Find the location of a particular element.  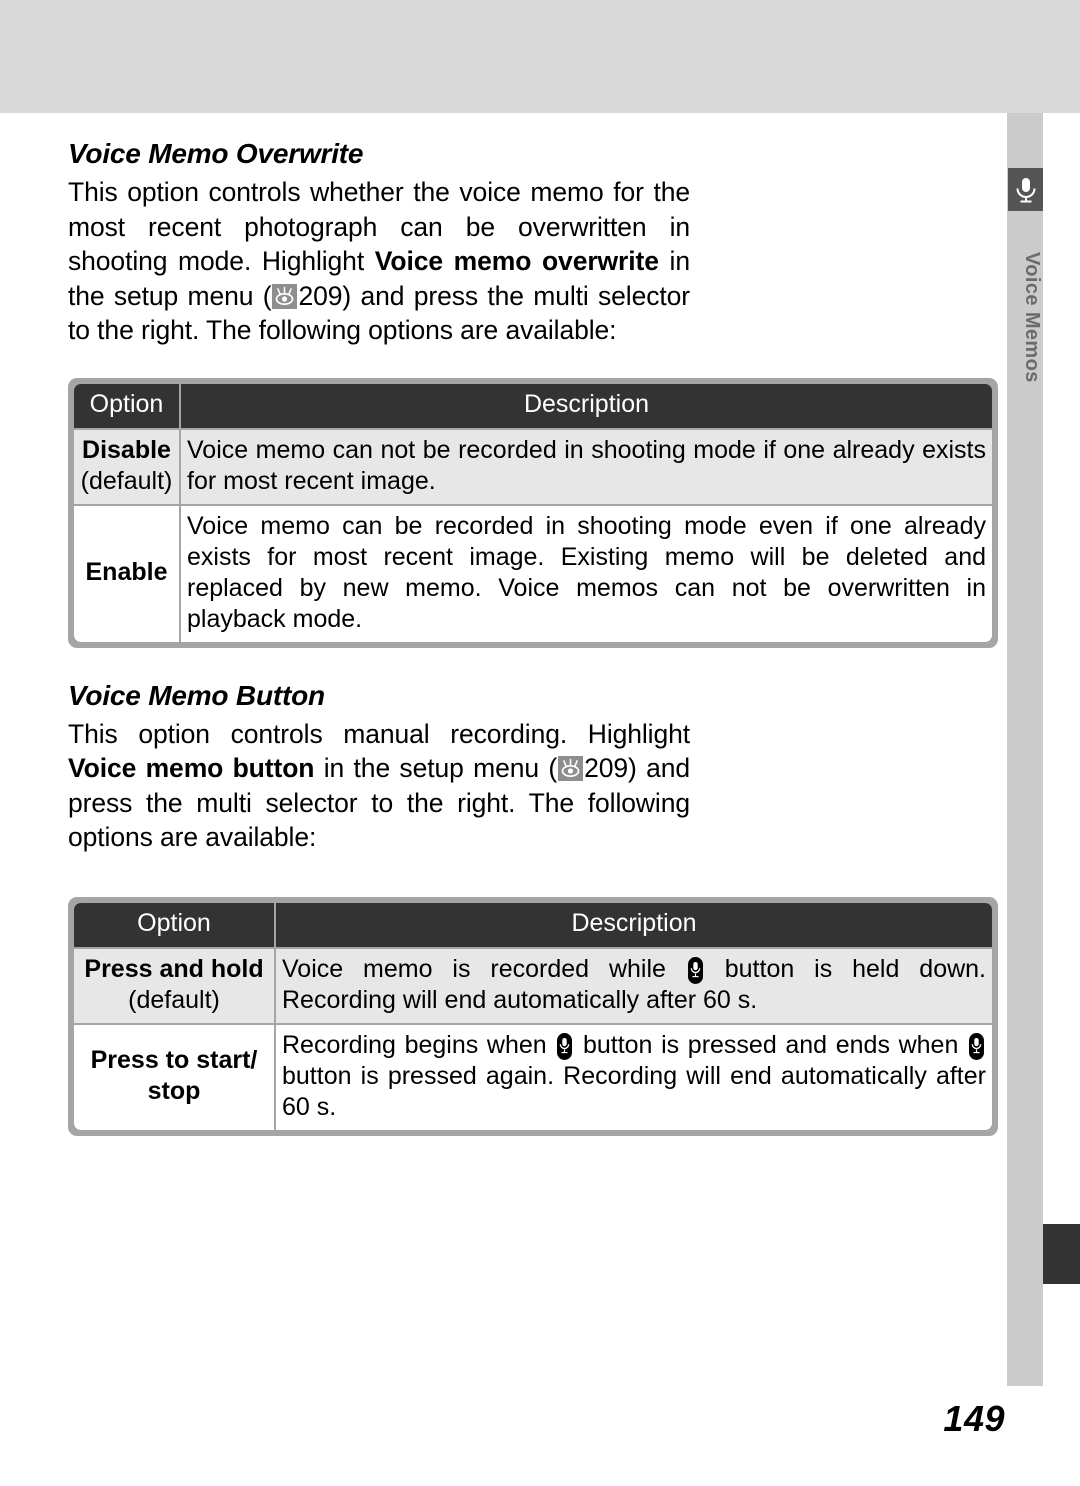

option-name: Enable is located at coordinates (126, 572).